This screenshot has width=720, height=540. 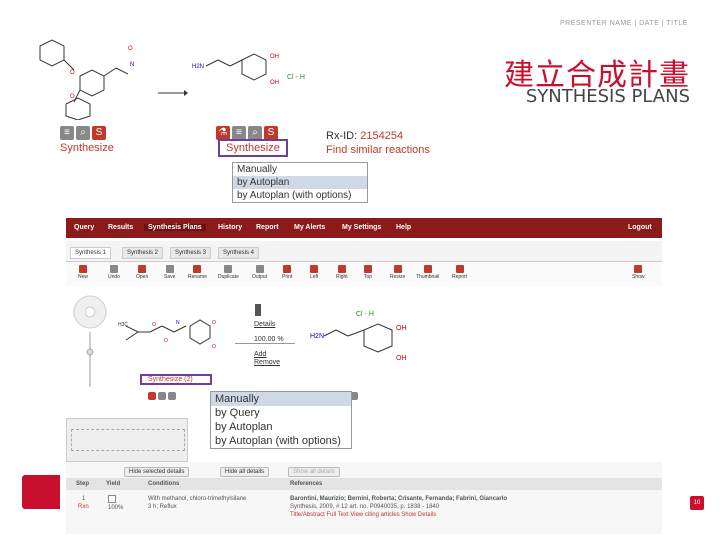 I want to click on nav-report: Report, so click(x=267, y=227).